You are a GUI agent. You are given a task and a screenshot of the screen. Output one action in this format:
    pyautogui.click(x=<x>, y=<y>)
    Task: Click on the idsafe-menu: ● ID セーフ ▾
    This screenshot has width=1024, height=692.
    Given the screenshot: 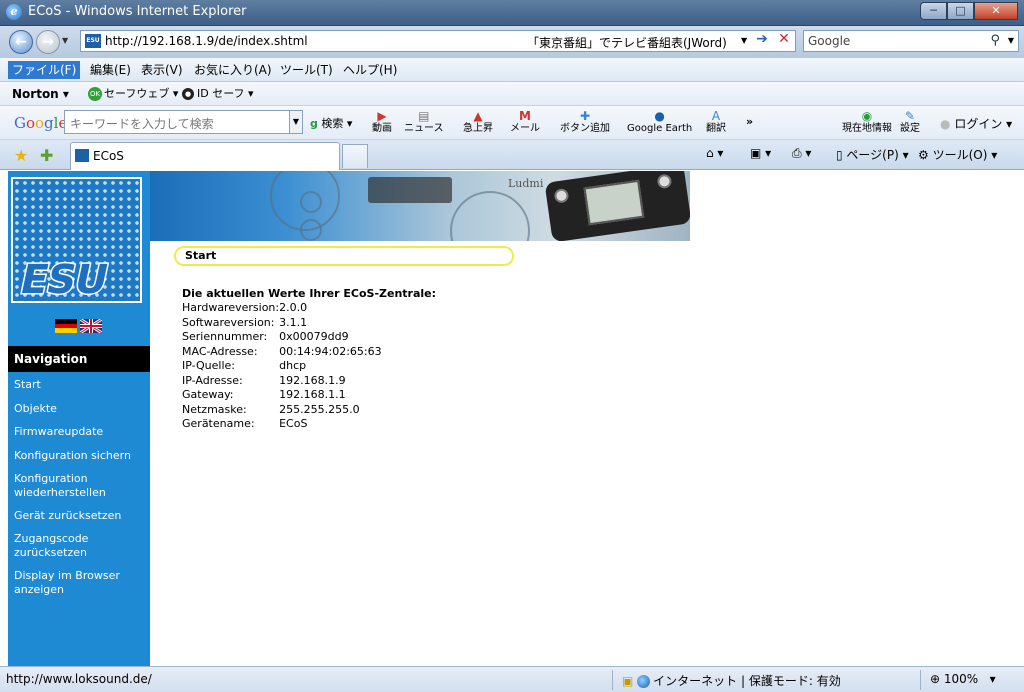 What is the action you would take?
    pyautogui.click(x=218, y=94)
    